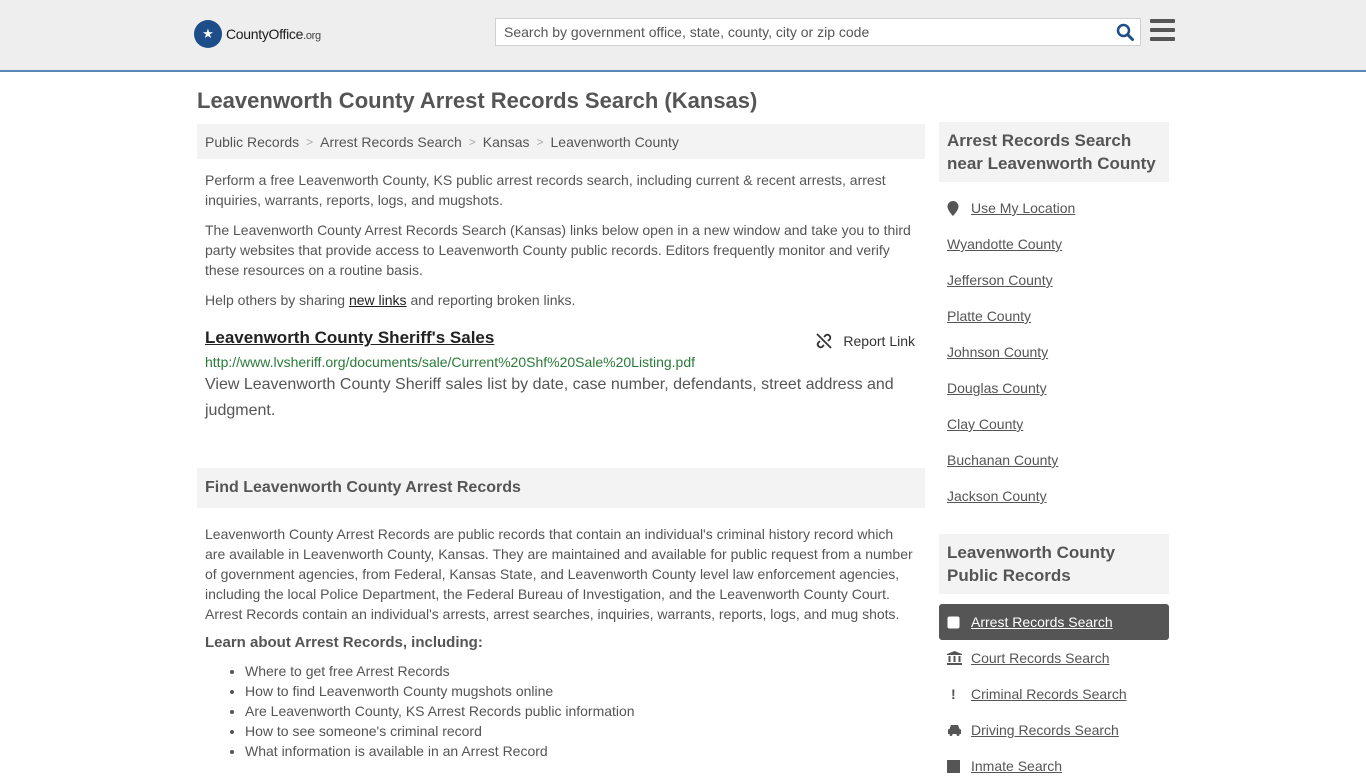  Describe the element at coordinates (1054, 244) in the screenshot. I see `nearby-county-link: Wyandotte County` at that location.